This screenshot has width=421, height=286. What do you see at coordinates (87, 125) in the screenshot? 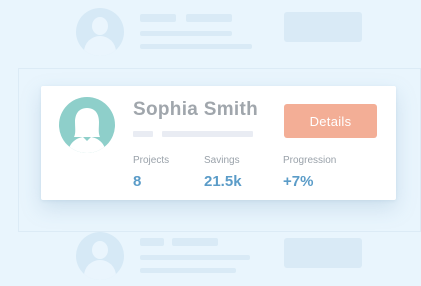
I see `user-avatar-icon` at bounding box center [87, 125].